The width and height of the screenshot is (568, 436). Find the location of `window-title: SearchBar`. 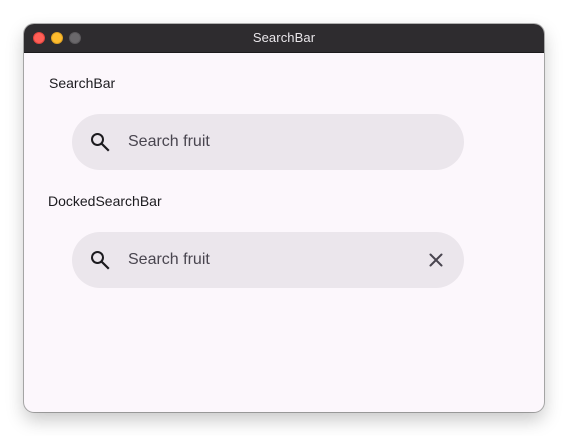

window-title: SearchBar is located at coordinates (284, 37).